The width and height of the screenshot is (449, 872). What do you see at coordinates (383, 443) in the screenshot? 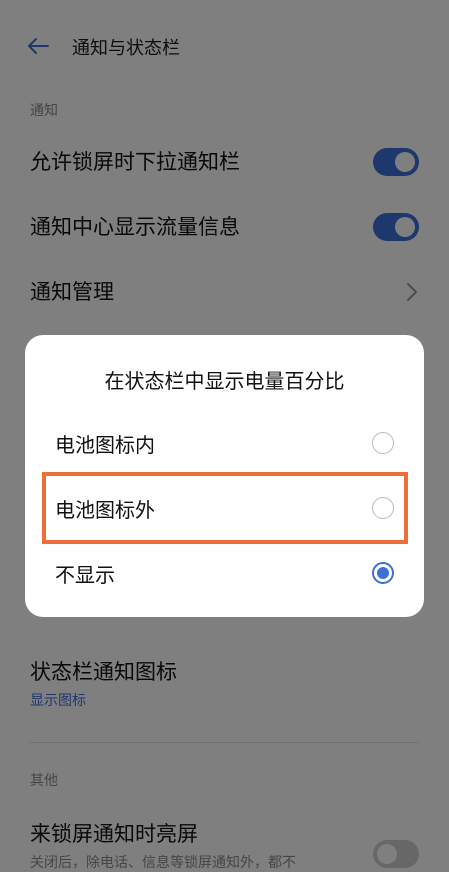
I see `radio-unchecked` at bounding box center [383, 443].